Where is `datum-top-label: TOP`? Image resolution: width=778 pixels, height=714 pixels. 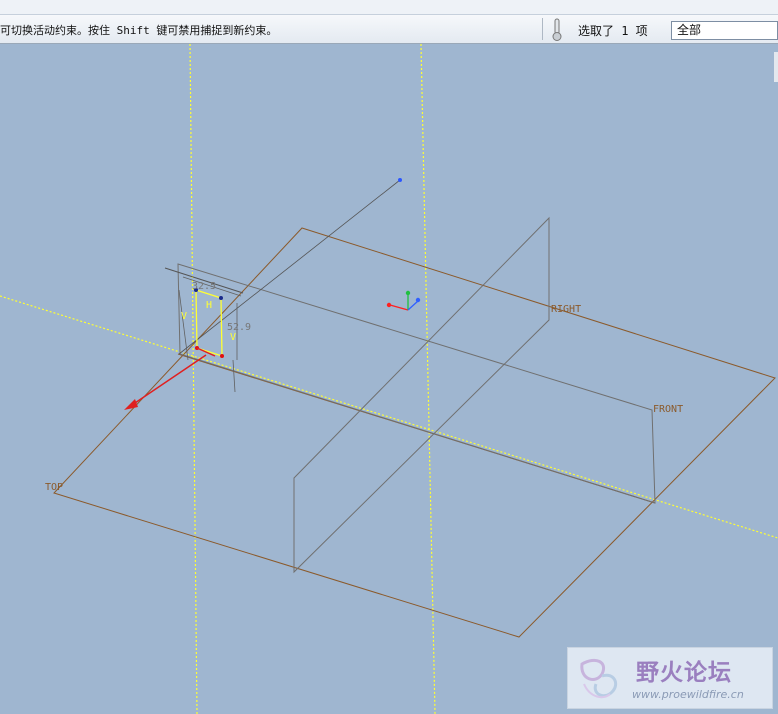
datum-top-label: TOP is located at coordinates (54, 487).